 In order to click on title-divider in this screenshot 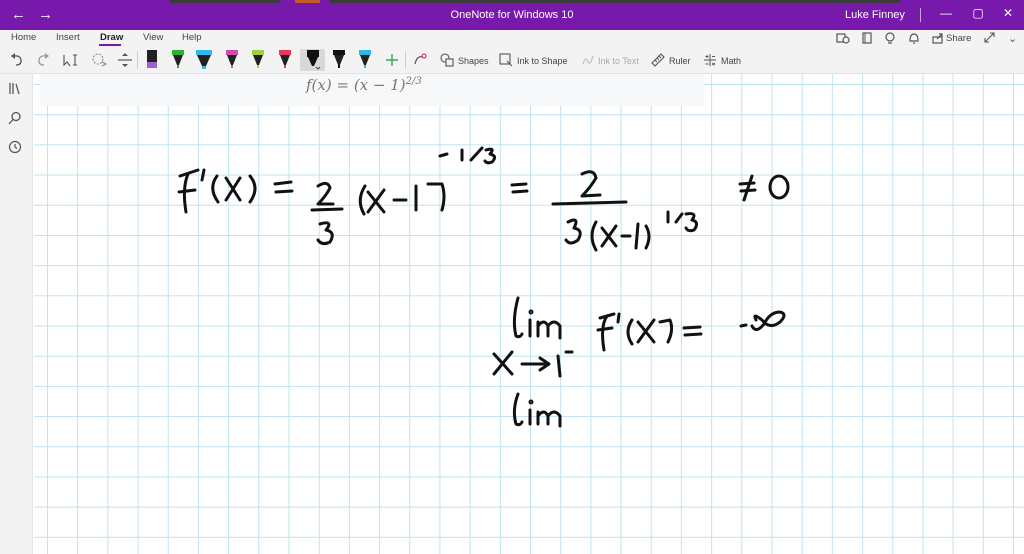, I will do `click(920, 15)`.